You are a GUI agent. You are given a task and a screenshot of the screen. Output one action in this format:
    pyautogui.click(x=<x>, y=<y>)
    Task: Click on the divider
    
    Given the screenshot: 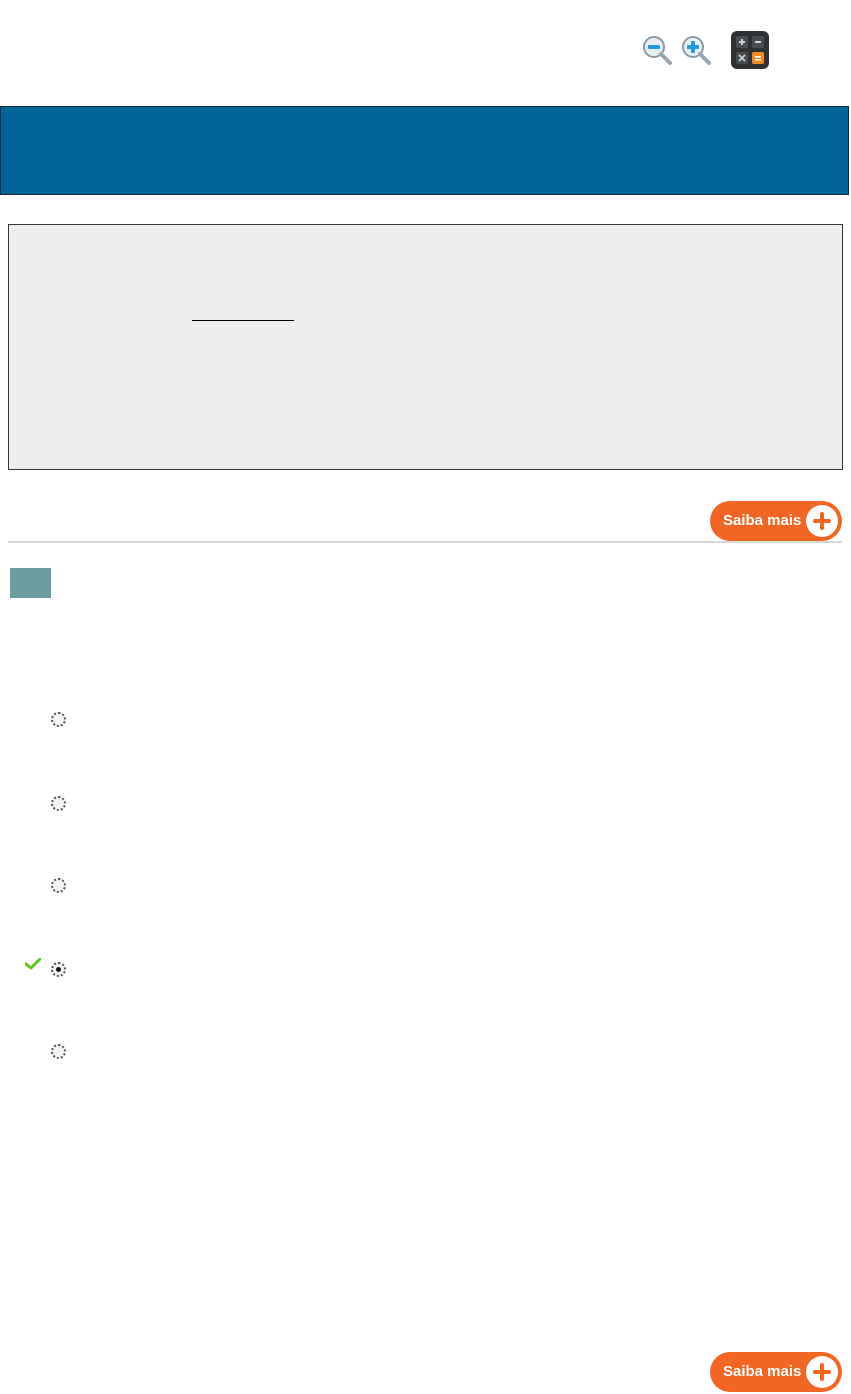 What is the action you would take?
    pyautogui.click(x=425, y=542)
    